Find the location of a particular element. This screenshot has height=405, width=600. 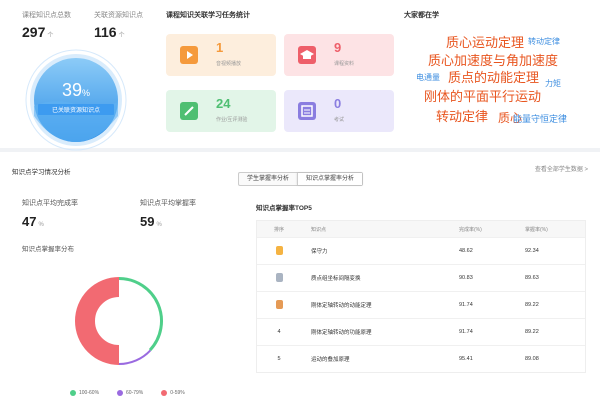

analysis-title: 知识点学习情况分析 is located at coordinates (41, 172).